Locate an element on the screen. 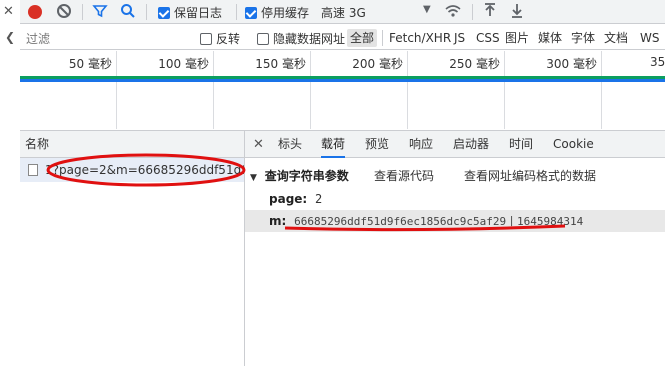 The image size is (665, 366). annotation-circle is located at coordinates (146, 170).